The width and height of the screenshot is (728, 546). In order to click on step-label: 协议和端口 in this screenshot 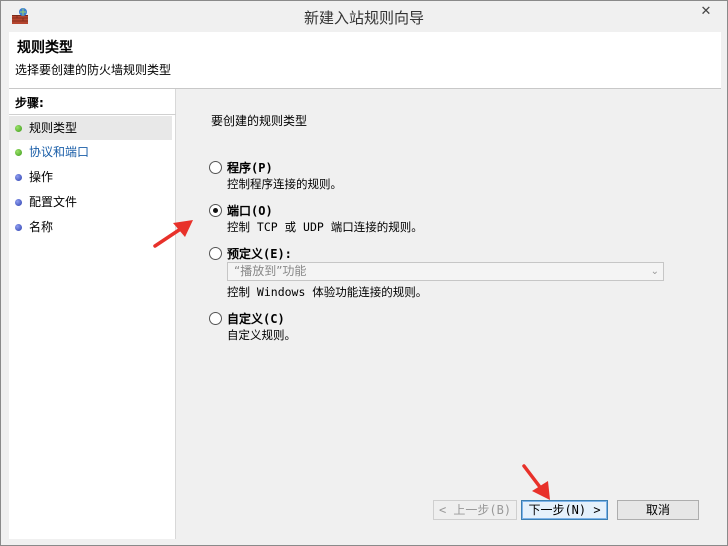, I will do `click(59, 152)`.